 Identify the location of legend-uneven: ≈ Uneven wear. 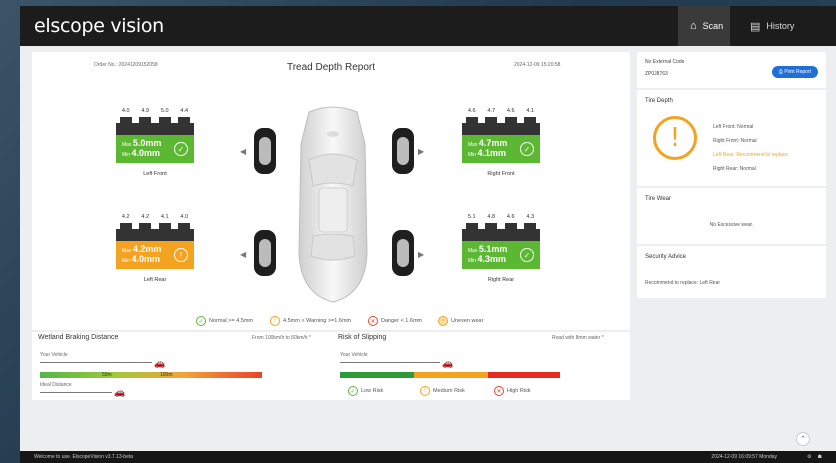
(460, 321).